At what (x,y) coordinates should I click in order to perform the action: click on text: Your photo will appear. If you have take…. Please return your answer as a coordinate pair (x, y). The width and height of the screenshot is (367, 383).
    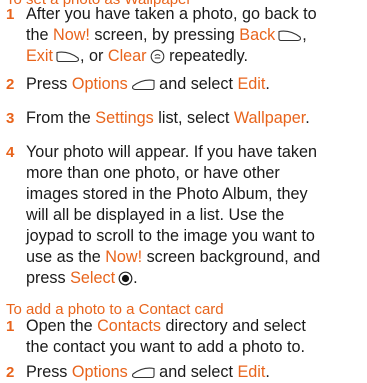
    Looking at the image, I should click on (171, 152).